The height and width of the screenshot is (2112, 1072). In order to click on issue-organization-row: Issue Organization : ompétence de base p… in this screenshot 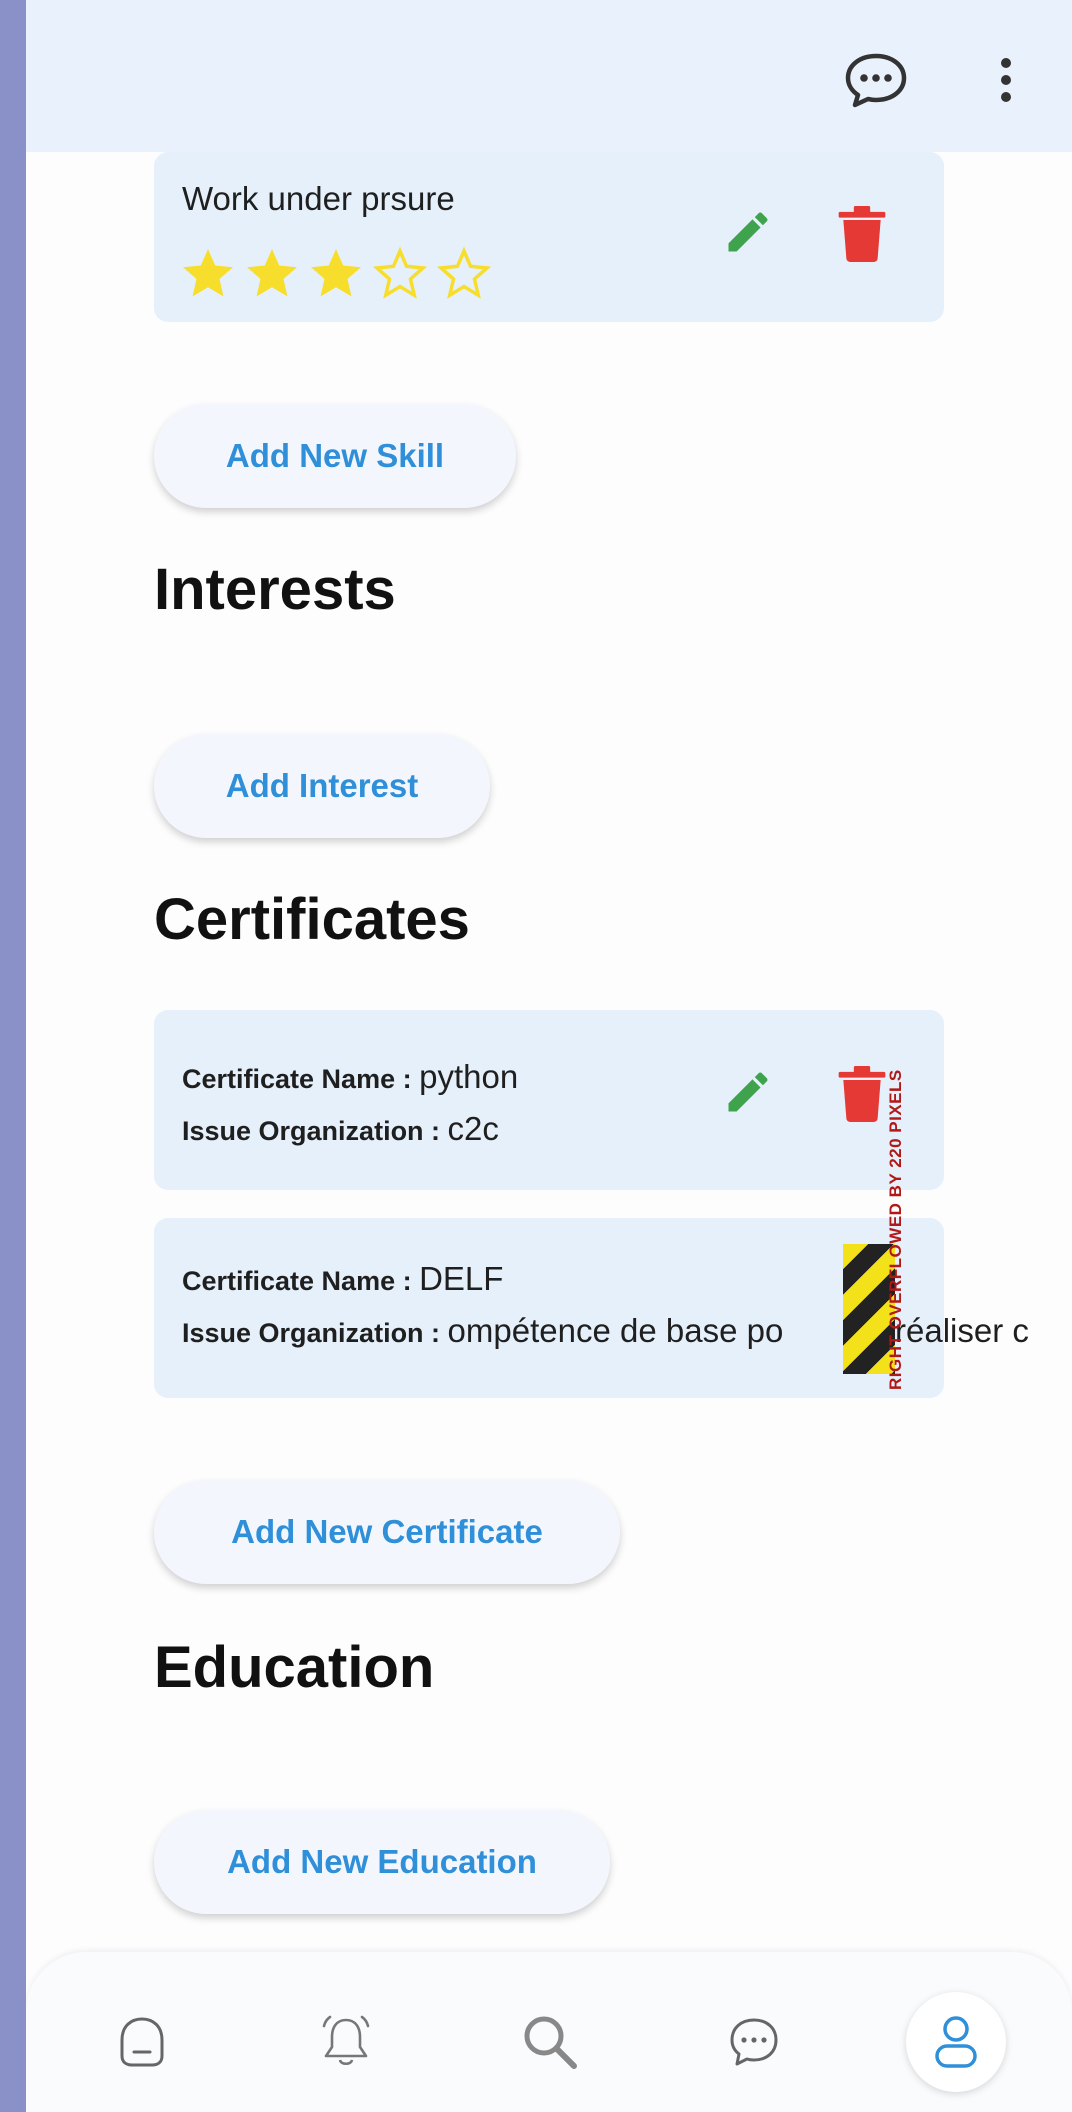, I will do `click(482, 1331)`.